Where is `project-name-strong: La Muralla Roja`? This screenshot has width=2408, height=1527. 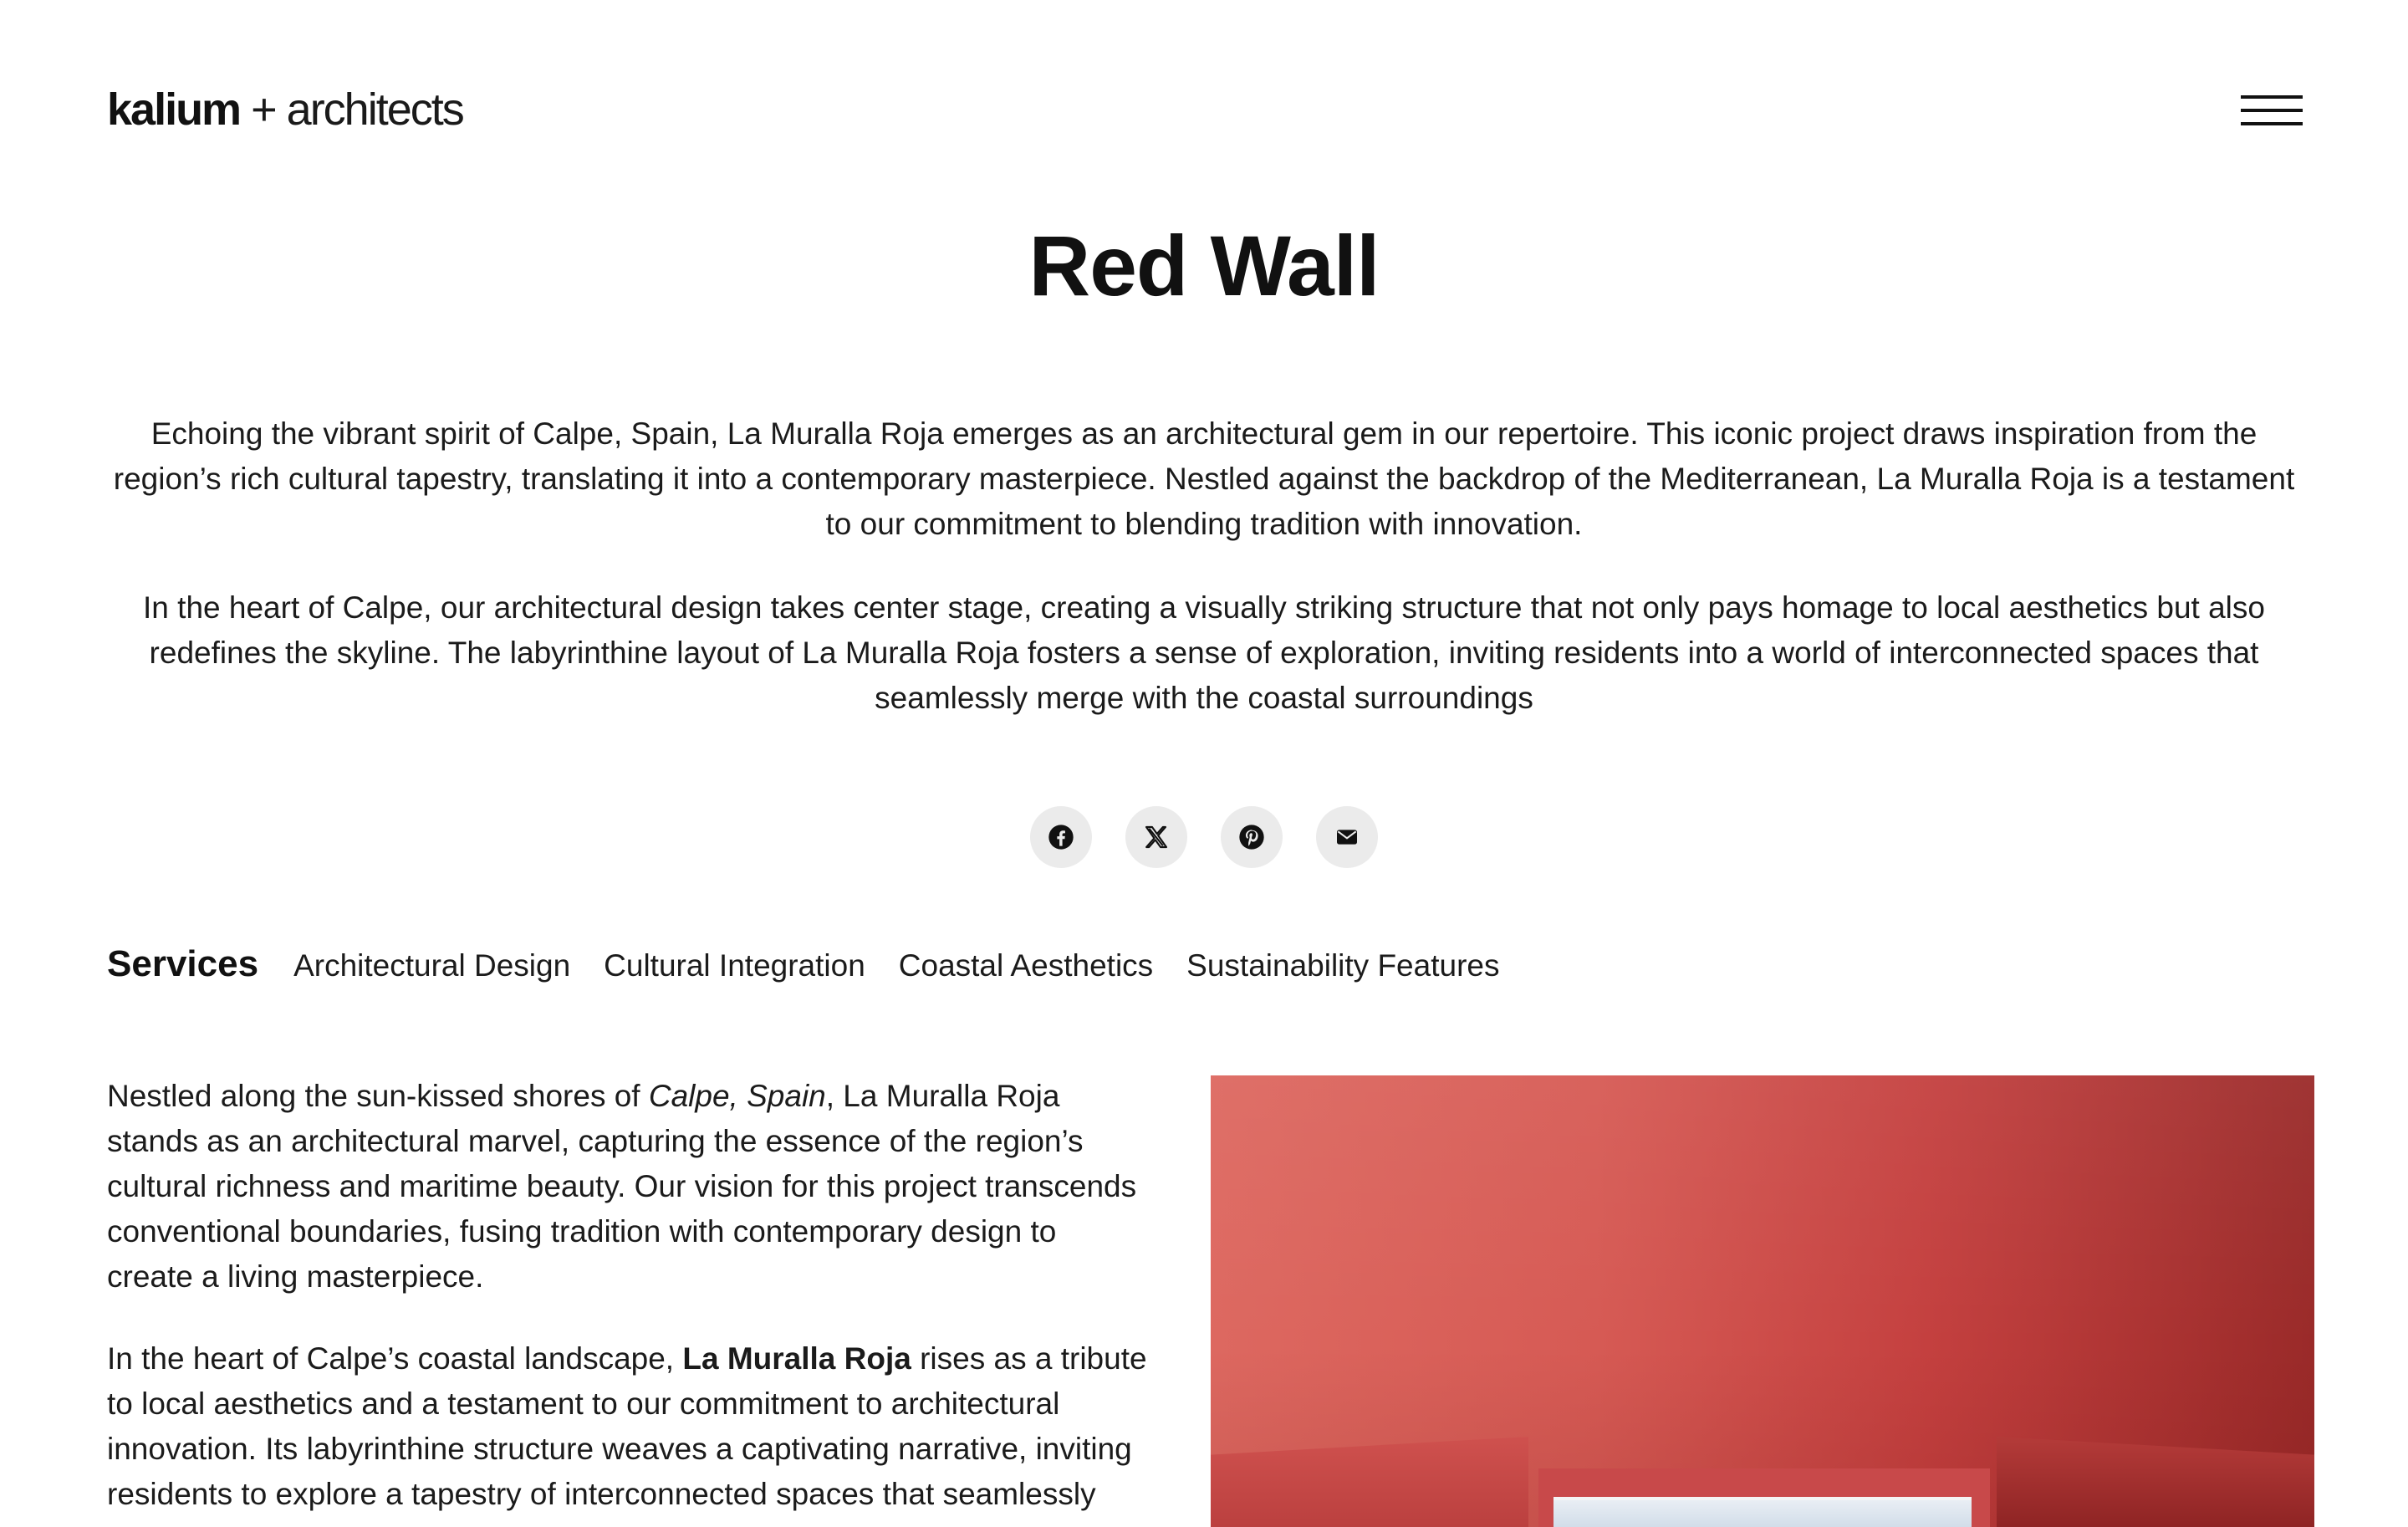 project-name-strong: La Muralla Roja is located at coordinates (797, 1359).